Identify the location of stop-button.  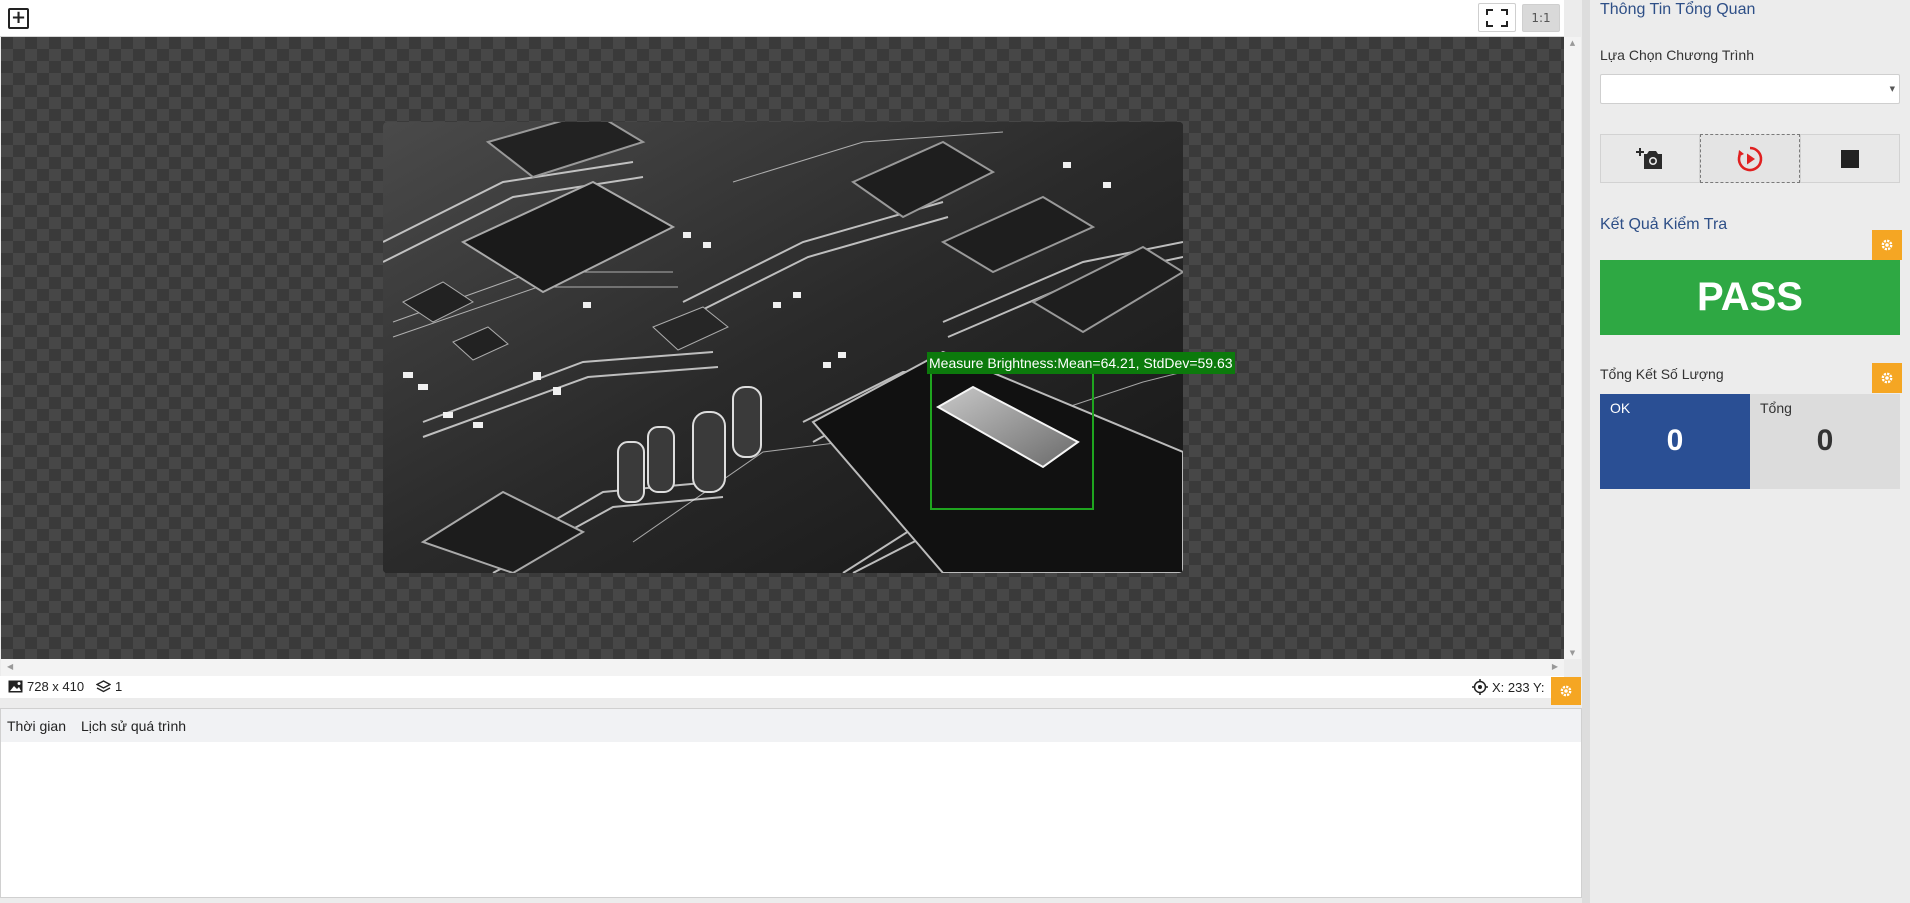
(1850, 158).